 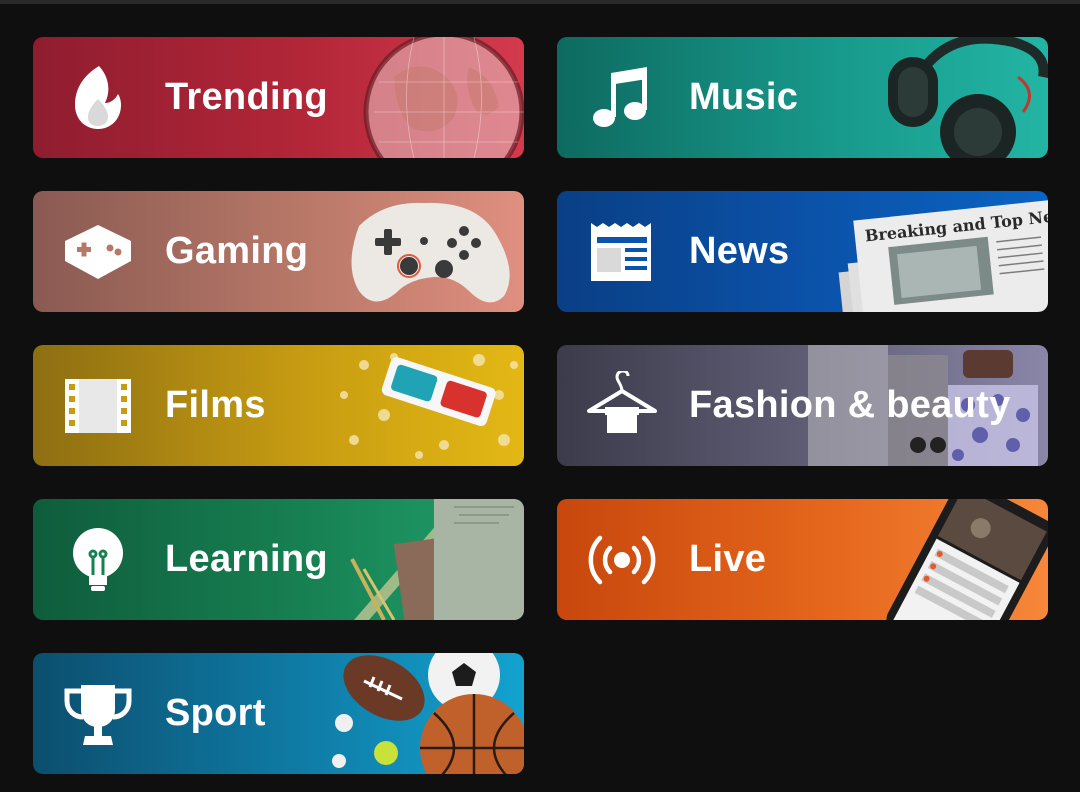 I want to click on newspaper-illustration: Breaking and Top News, so click(x=943, y=255).